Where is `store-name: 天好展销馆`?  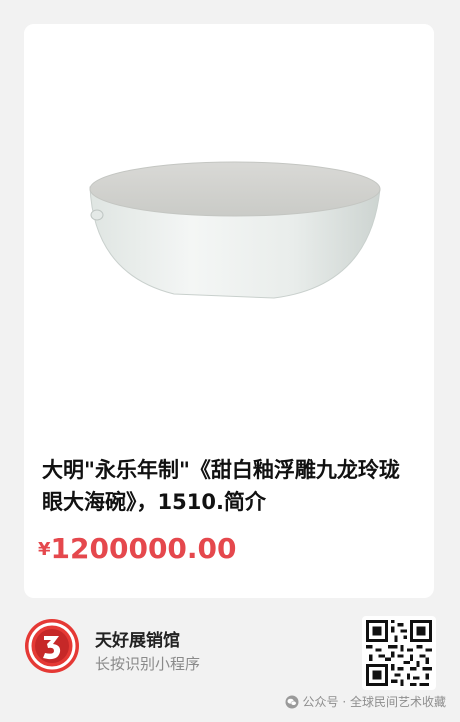
store-name: 天好展销馆 is located at coordinates (137, 638).